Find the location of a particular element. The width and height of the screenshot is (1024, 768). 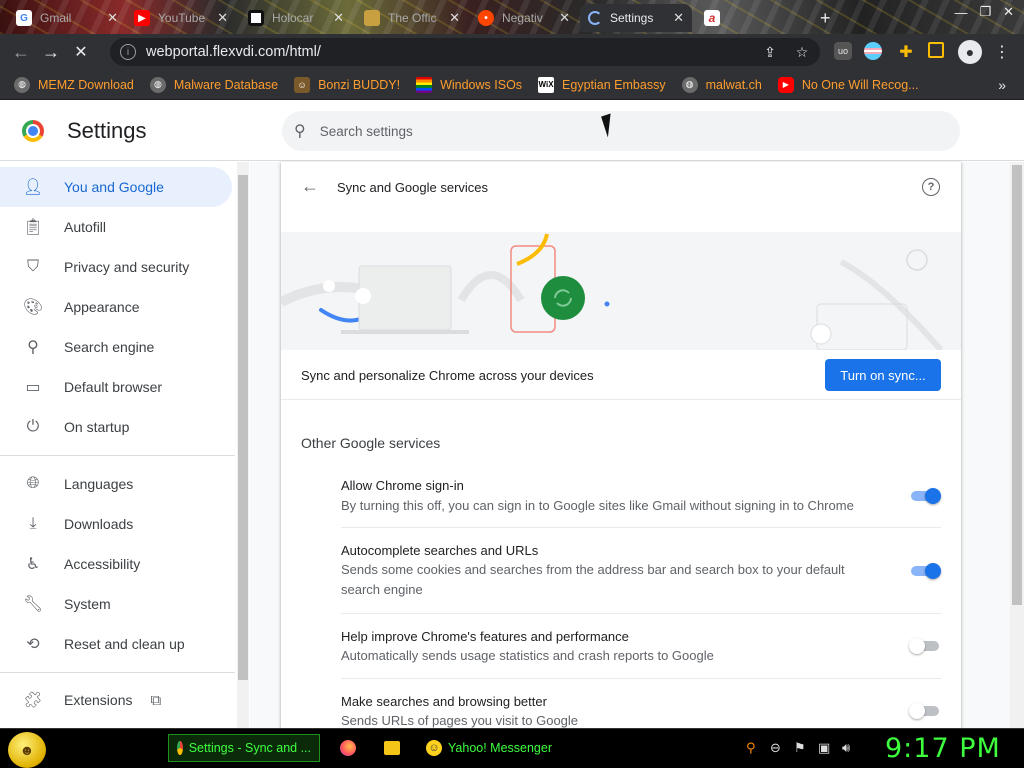

network-icon: ▣ is located at coordinates (824, 748).